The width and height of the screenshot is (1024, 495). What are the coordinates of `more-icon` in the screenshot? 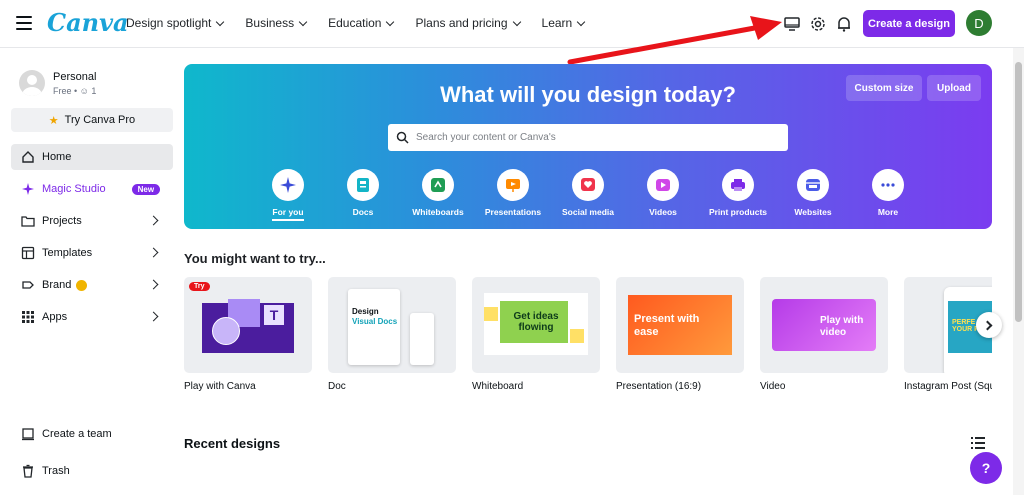 It's located at (888, 185).